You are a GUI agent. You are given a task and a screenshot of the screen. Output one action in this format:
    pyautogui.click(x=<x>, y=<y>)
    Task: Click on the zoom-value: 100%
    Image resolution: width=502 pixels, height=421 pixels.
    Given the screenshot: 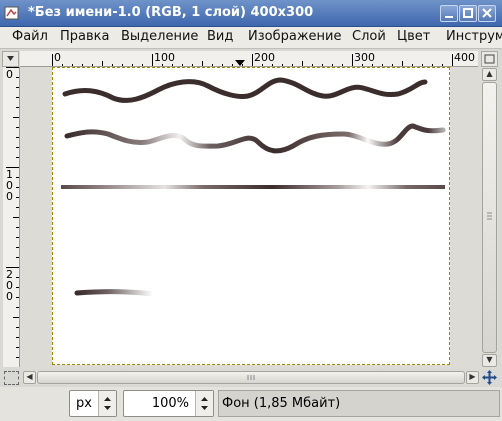 What is the action you would take?
    pyautogui.click(x=170, y=403)
    